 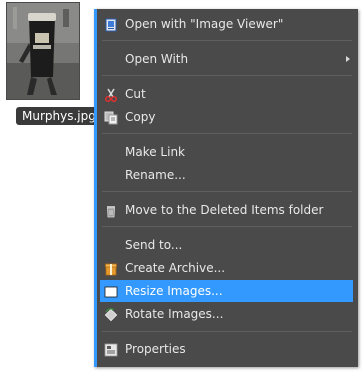 What do you see at coordinates (226, 117) in the screenshot?
I see `menu-item-copy: Copy` at bounding box center [226, 117].